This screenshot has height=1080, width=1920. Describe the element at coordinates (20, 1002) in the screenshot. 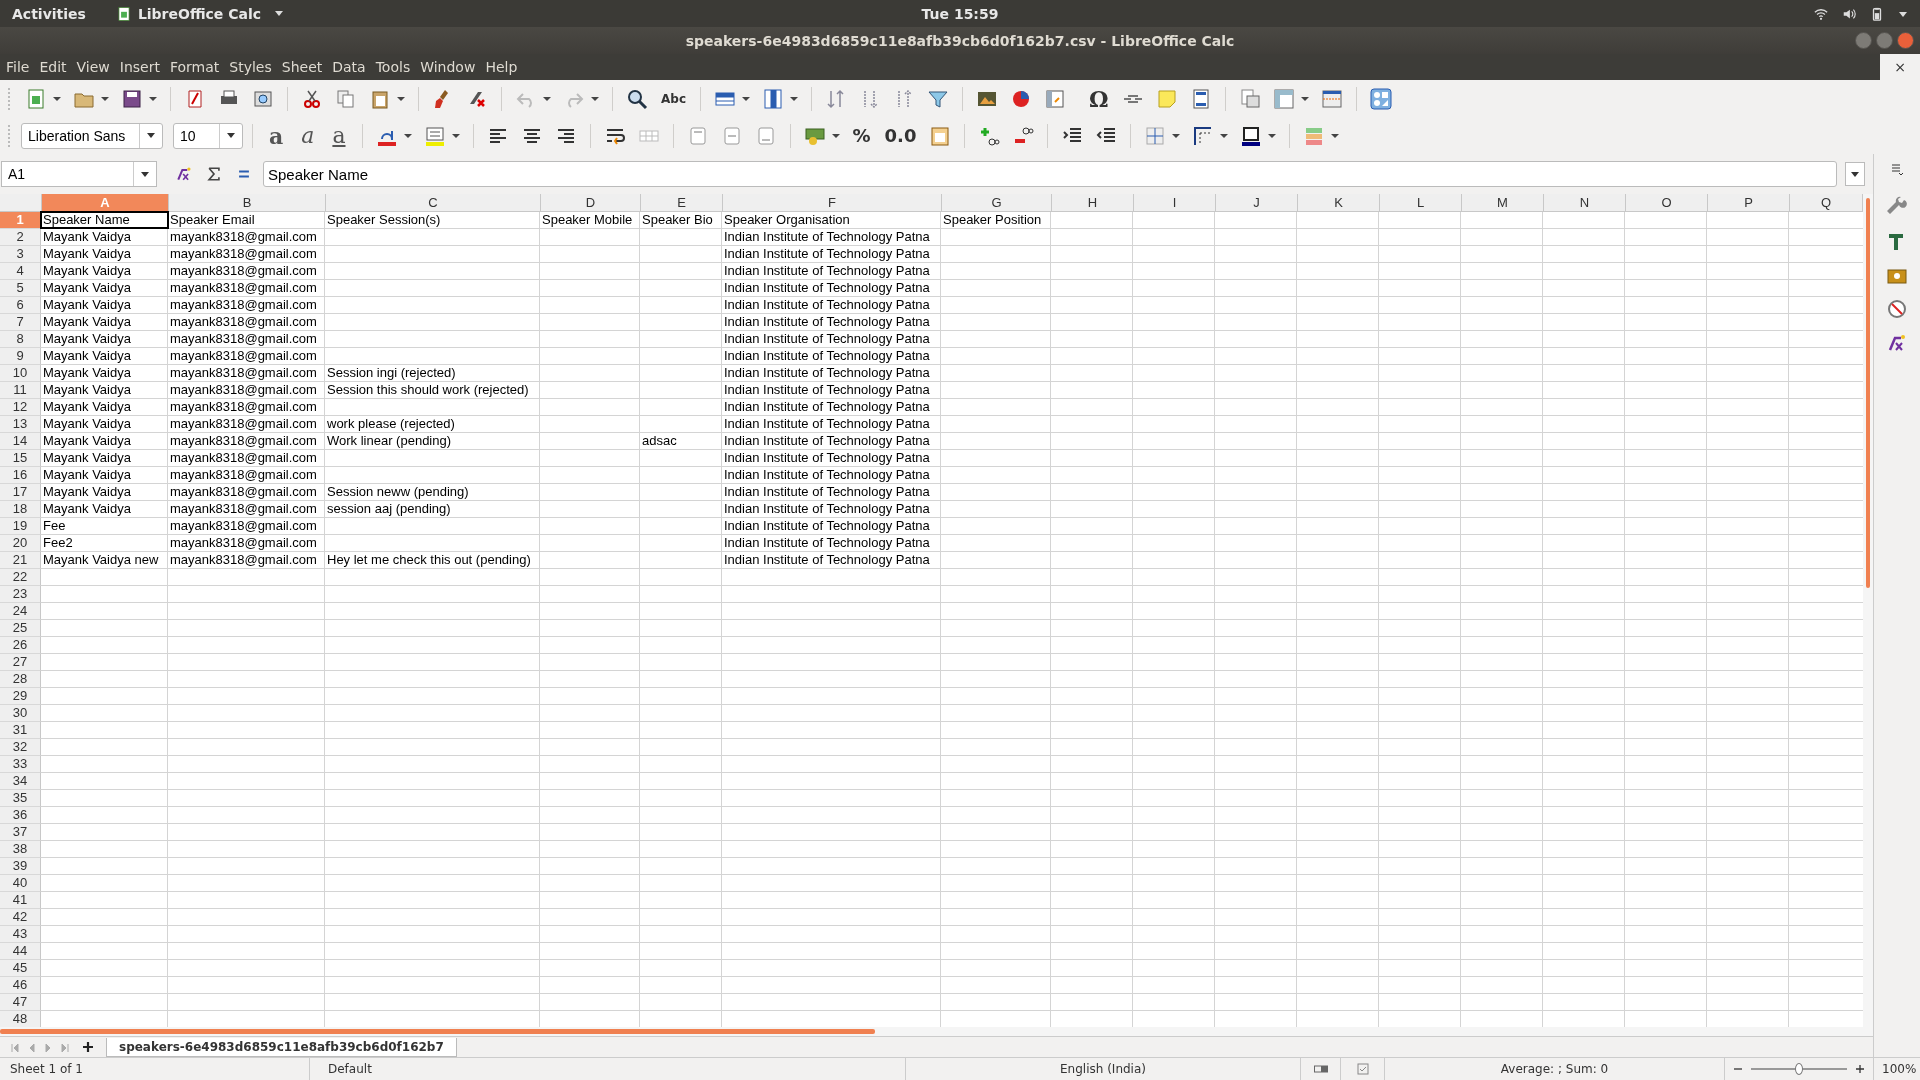

I see `row-header: 47` at that location.